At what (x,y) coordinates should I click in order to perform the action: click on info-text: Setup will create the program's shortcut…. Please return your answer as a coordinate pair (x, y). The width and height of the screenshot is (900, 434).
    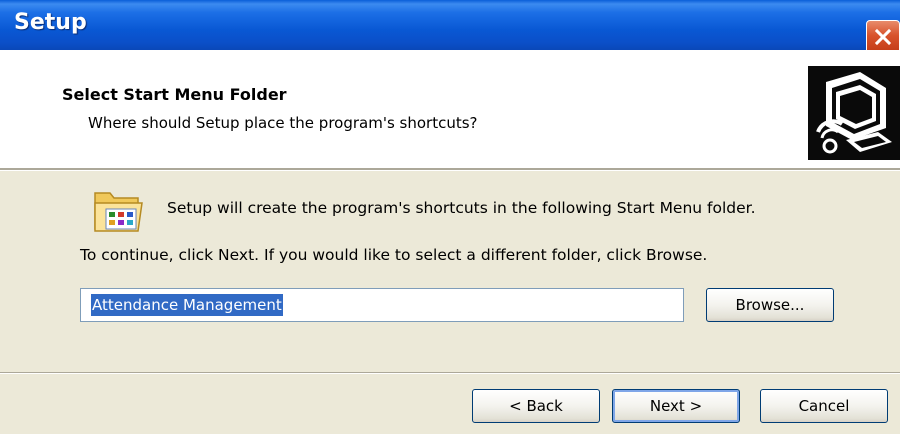
    Looking at the image, I should click on (461, 208).